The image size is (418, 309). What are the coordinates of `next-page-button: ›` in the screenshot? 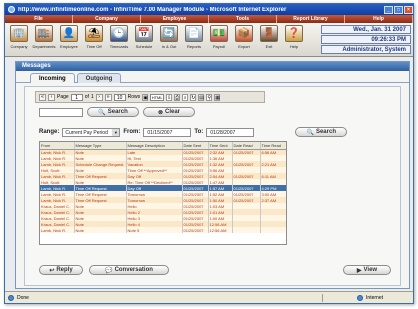 It's located at (99, 97).